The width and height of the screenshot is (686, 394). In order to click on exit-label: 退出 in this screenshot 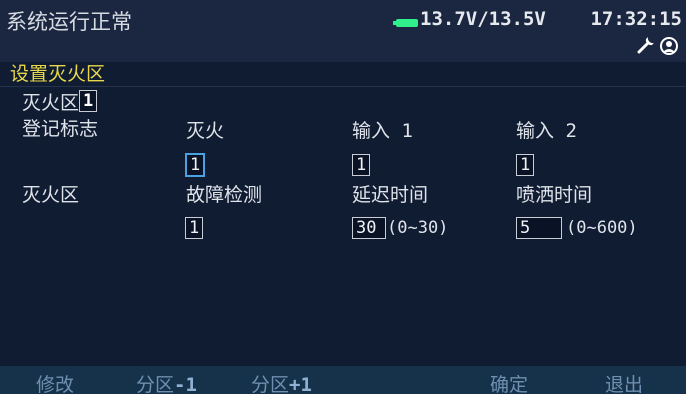, I will do `click(624, 384)`.